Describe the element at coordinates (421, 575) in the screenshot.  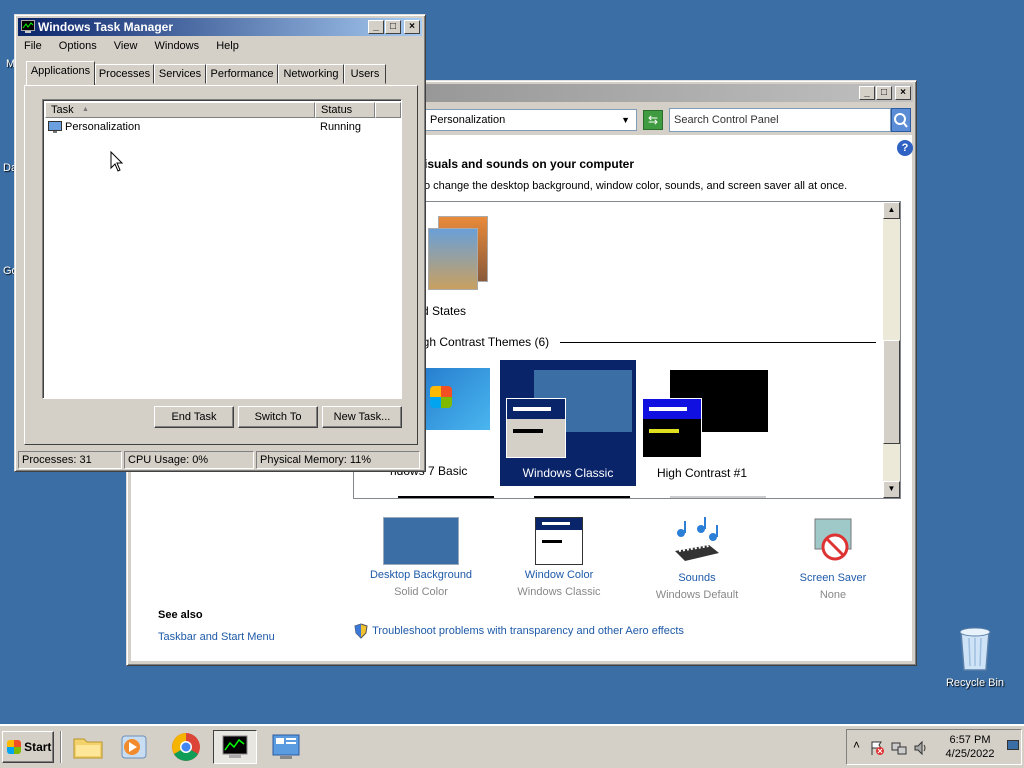
I see `desktop-background-label: Desktop Background` at that location.